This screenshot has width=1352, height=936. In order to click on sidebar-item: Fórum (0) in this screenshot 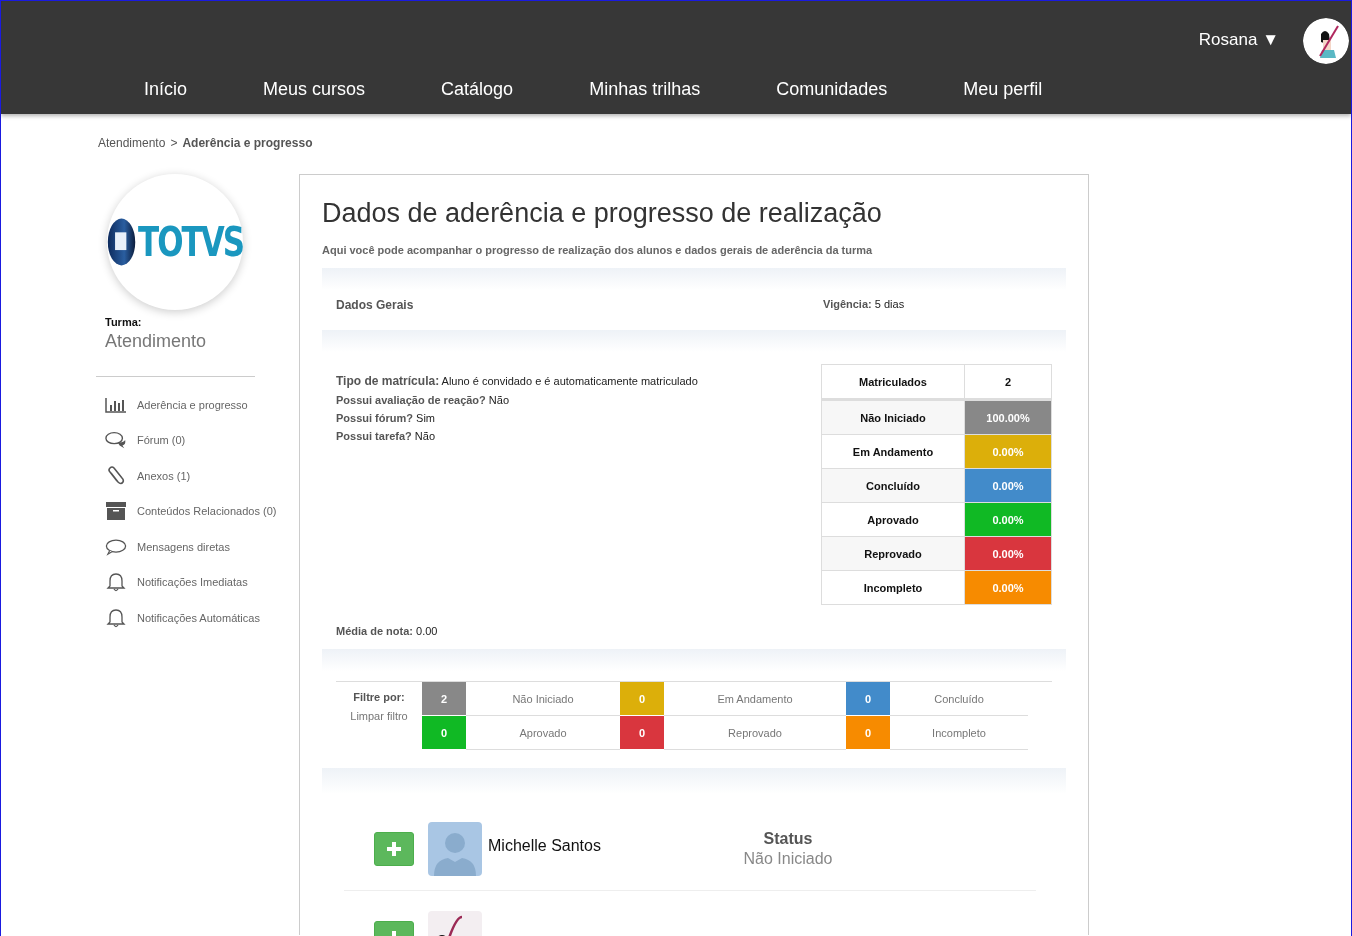, I will do `click(197, 440)`.